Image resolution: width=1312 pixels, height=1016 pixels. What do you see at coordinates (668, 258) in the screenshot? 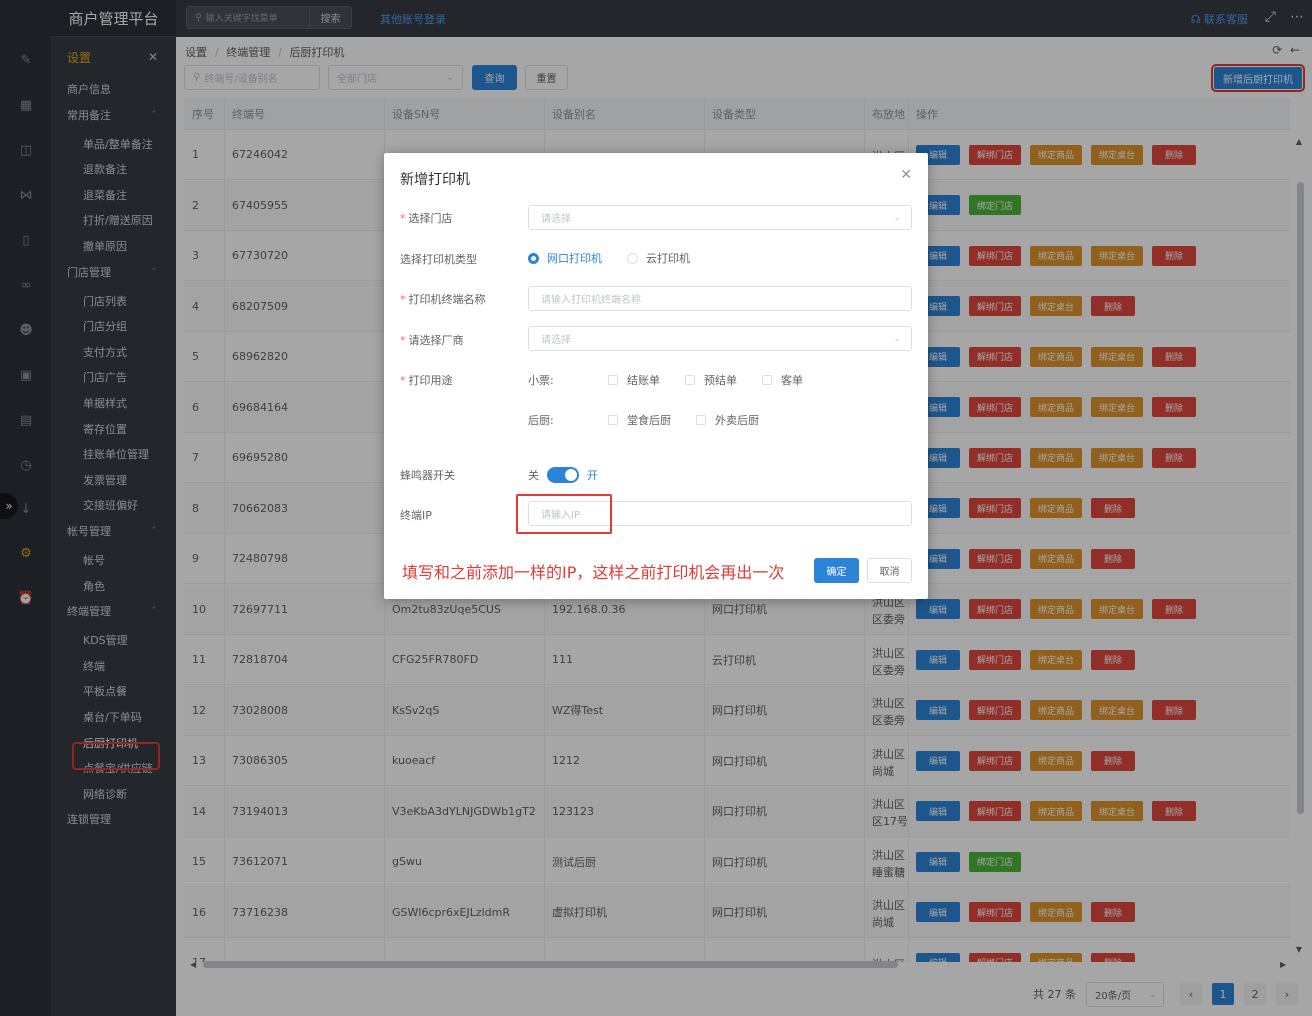
I see `radio-cloud-printer-label: 云打印机` at bounding box center [668, 258].